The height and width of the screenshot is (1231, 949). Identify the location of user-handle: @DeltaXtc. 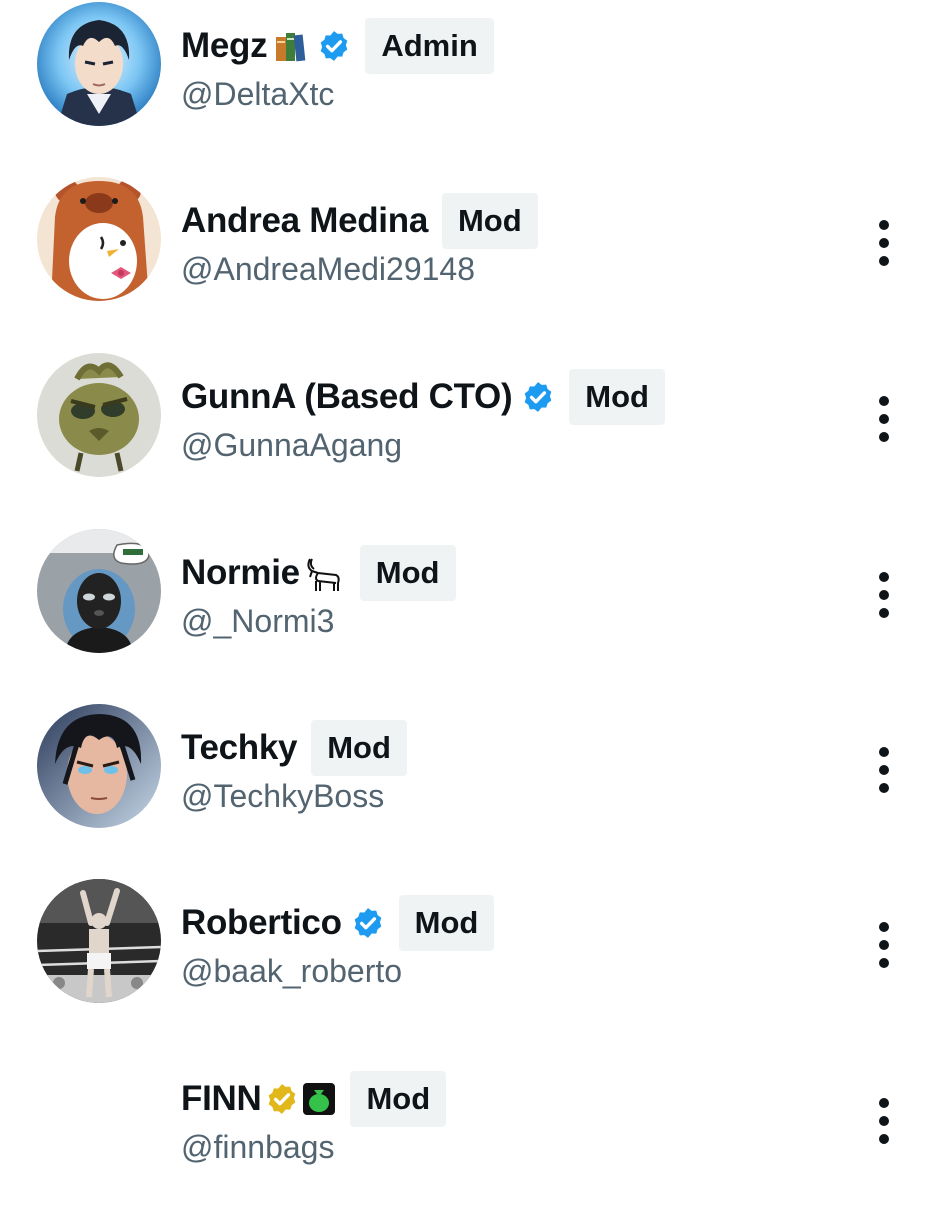
(257, 94).